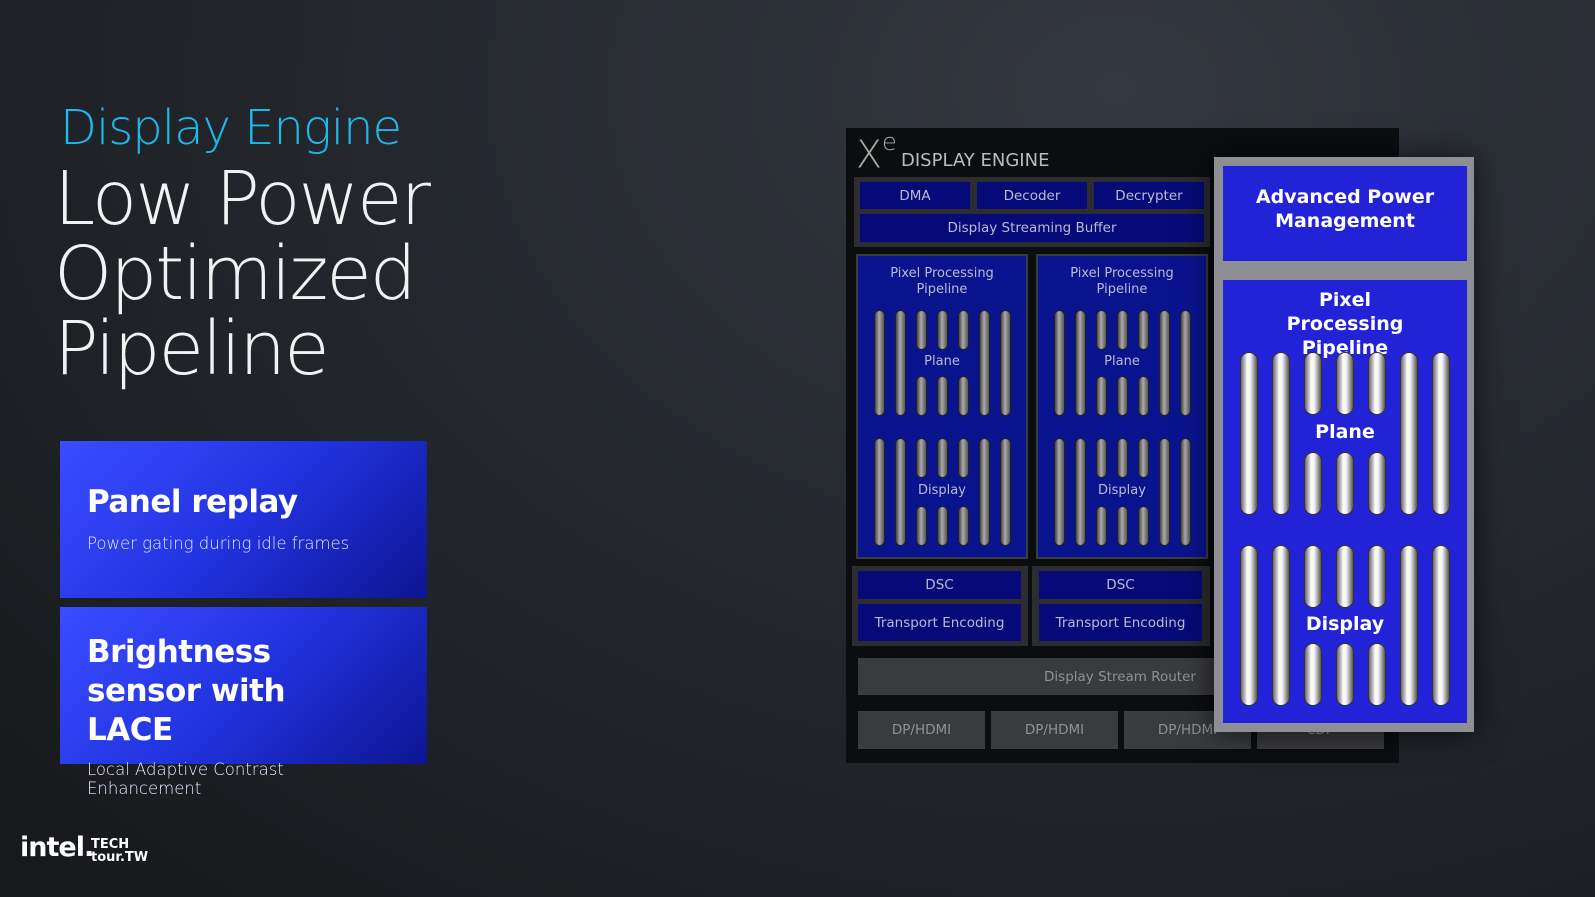  What do you see at coordinates (57, 847) in the screenshot?
I see `intel-logo: intel.` at bounding box center [57, 847].